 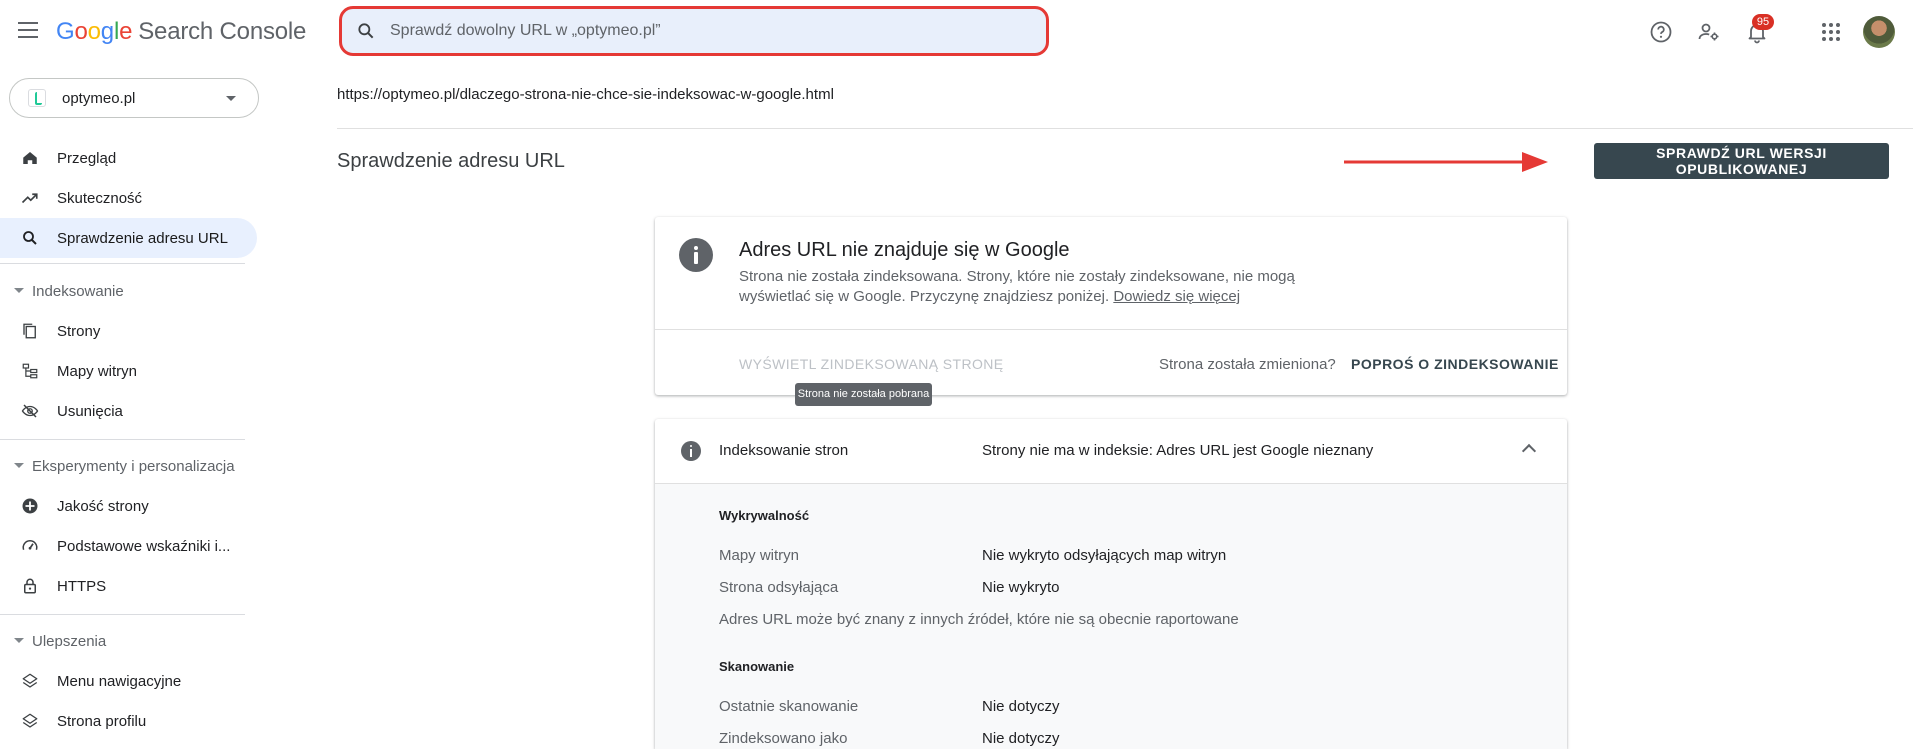 What do you see at coordinates (37, 98) in the screenshot?
I see `property-favicon-icon` at bounding box center [37, 98].